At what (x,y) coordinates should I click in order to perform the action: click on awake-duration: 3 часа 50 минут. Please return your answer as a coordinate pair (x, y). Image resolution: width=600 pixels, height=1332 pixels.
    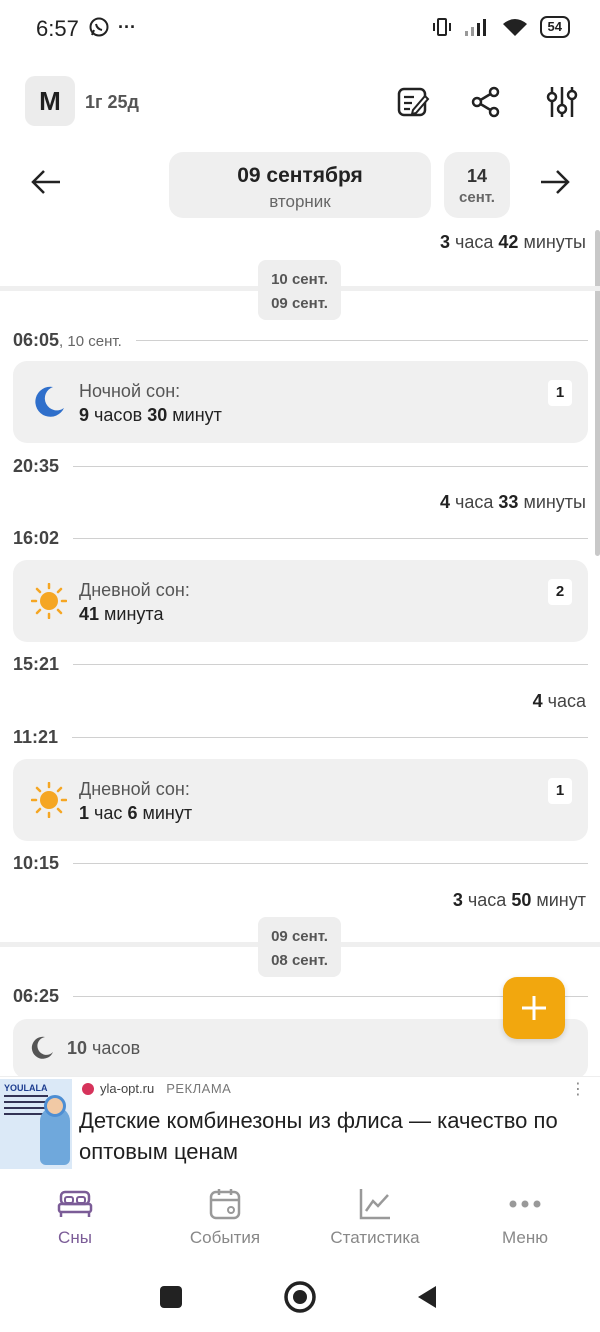
    Looking at the image, I should click on (519, 900).